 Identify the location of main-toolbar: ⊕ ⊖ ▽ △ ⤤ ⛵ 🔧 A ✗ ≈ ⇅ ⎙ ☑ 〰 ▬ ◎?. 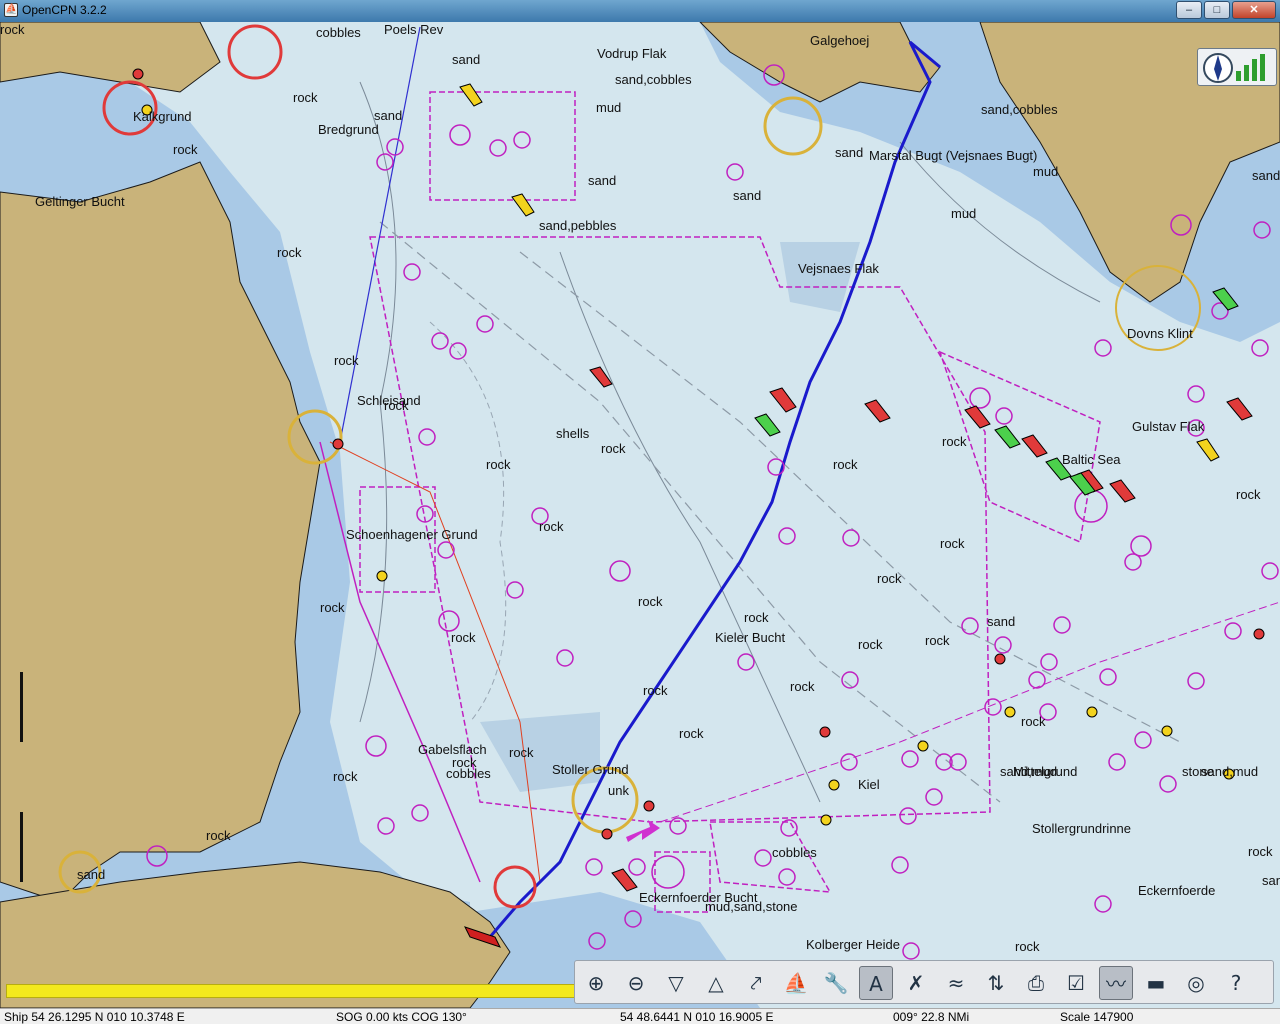
(924, 982).